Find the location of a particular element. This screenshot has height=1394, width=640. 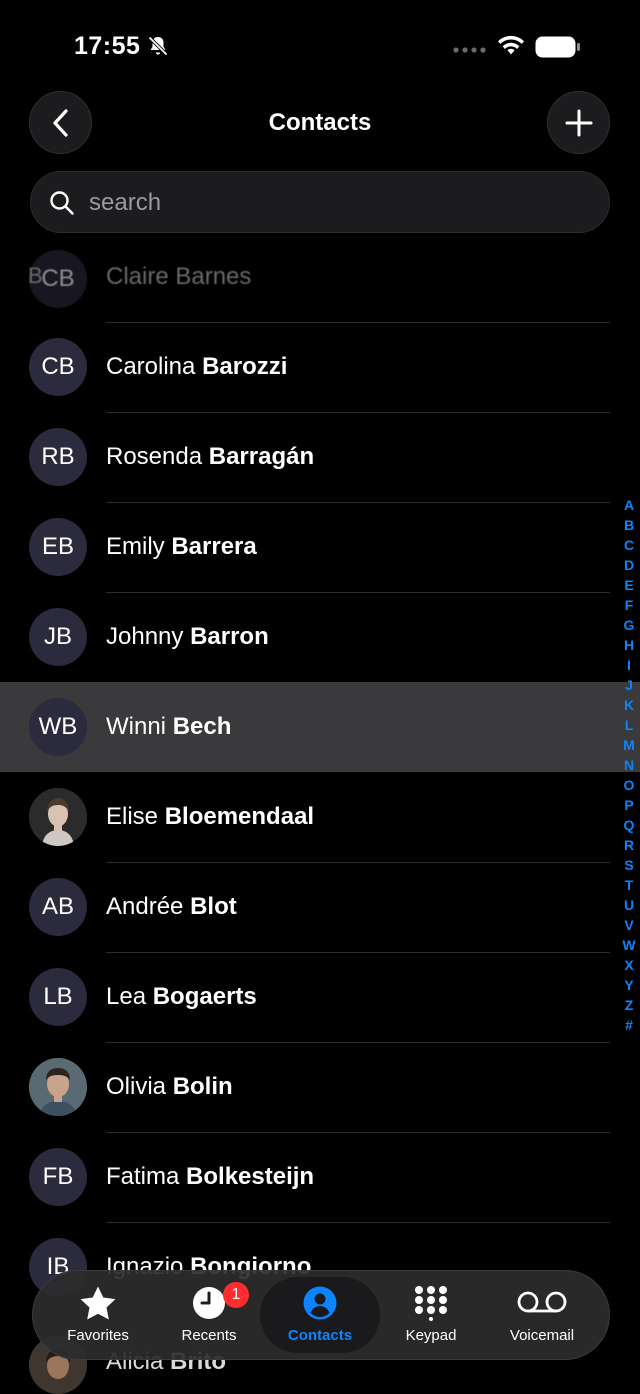

last-name: Bloemendaal is located at coordinates (239, 816).